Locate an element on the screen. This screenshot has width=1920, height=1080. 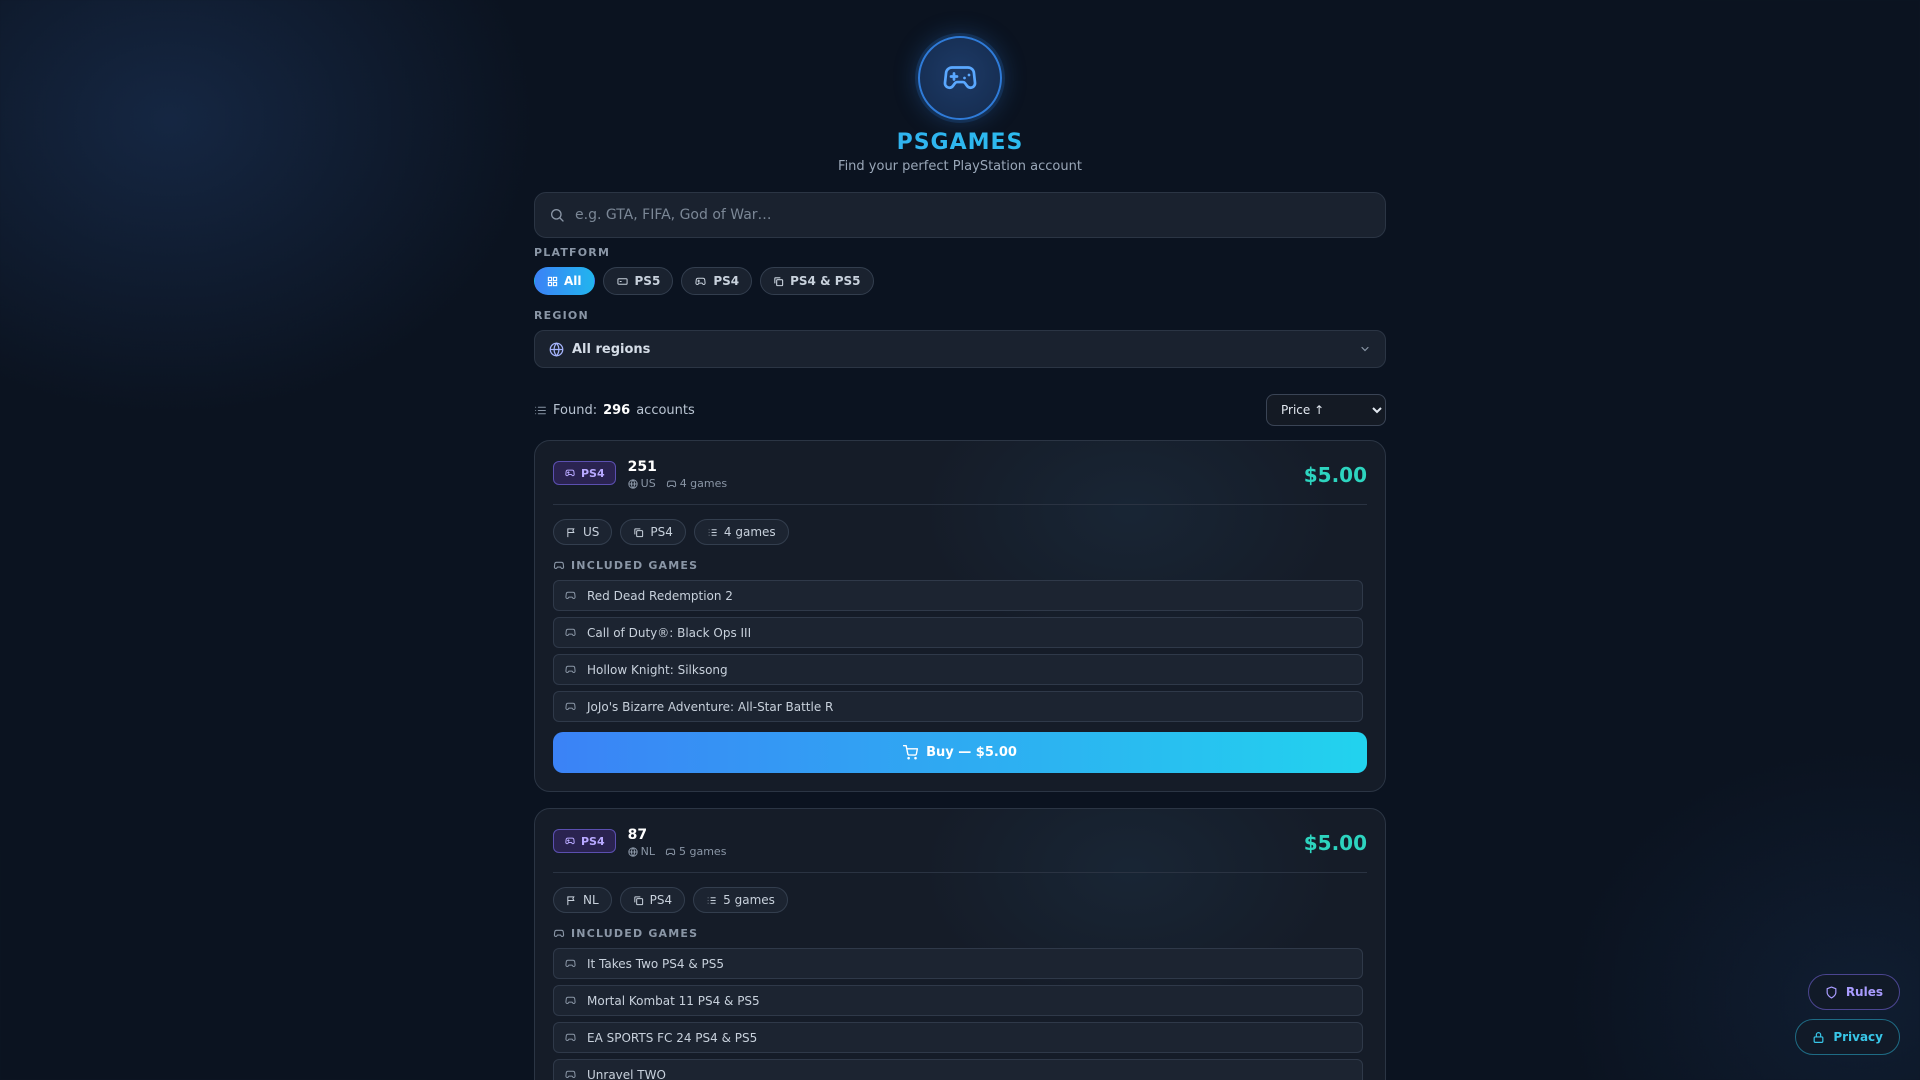
results-count: Found: 296 accounts is located at coordinates (614, 410).